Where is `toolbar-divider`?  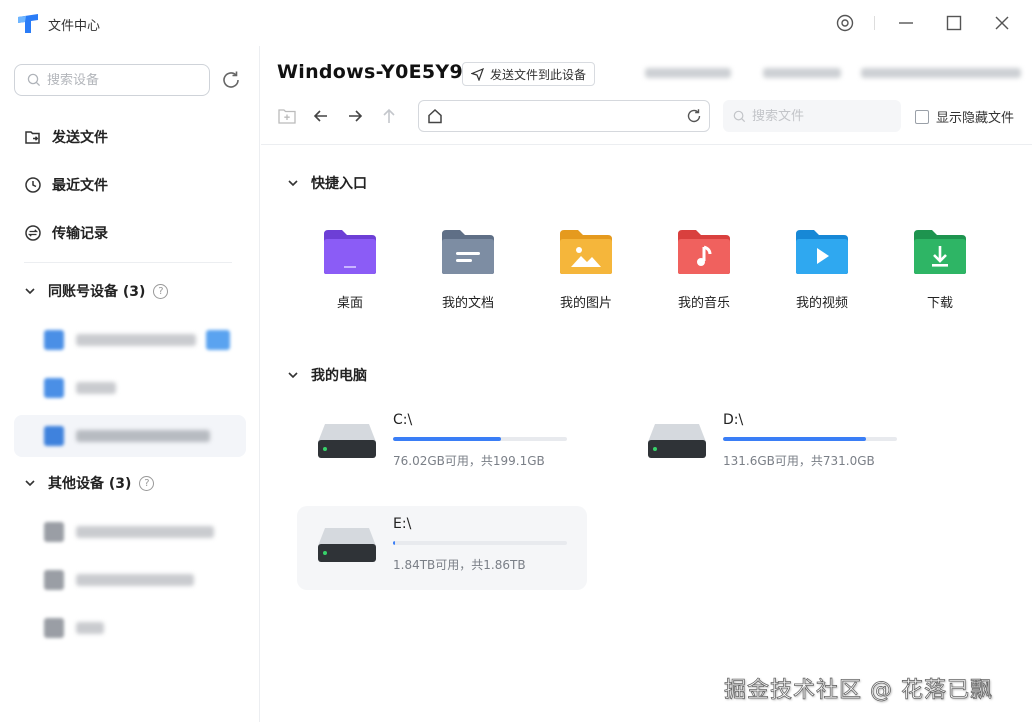
toolbar-divider is located at coordinates (646, 144).